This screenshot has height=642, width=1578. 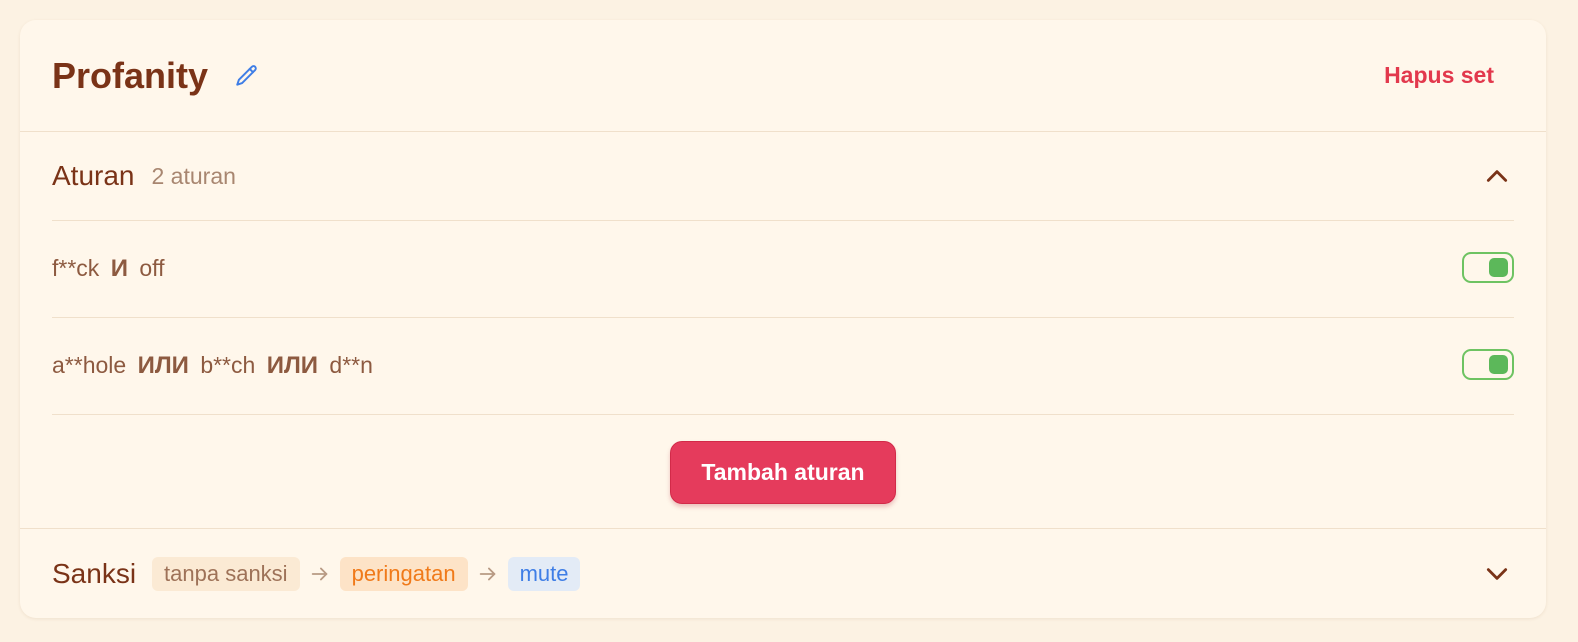 I want to click on rule-term: a**hole, so click(x=89, y=365).